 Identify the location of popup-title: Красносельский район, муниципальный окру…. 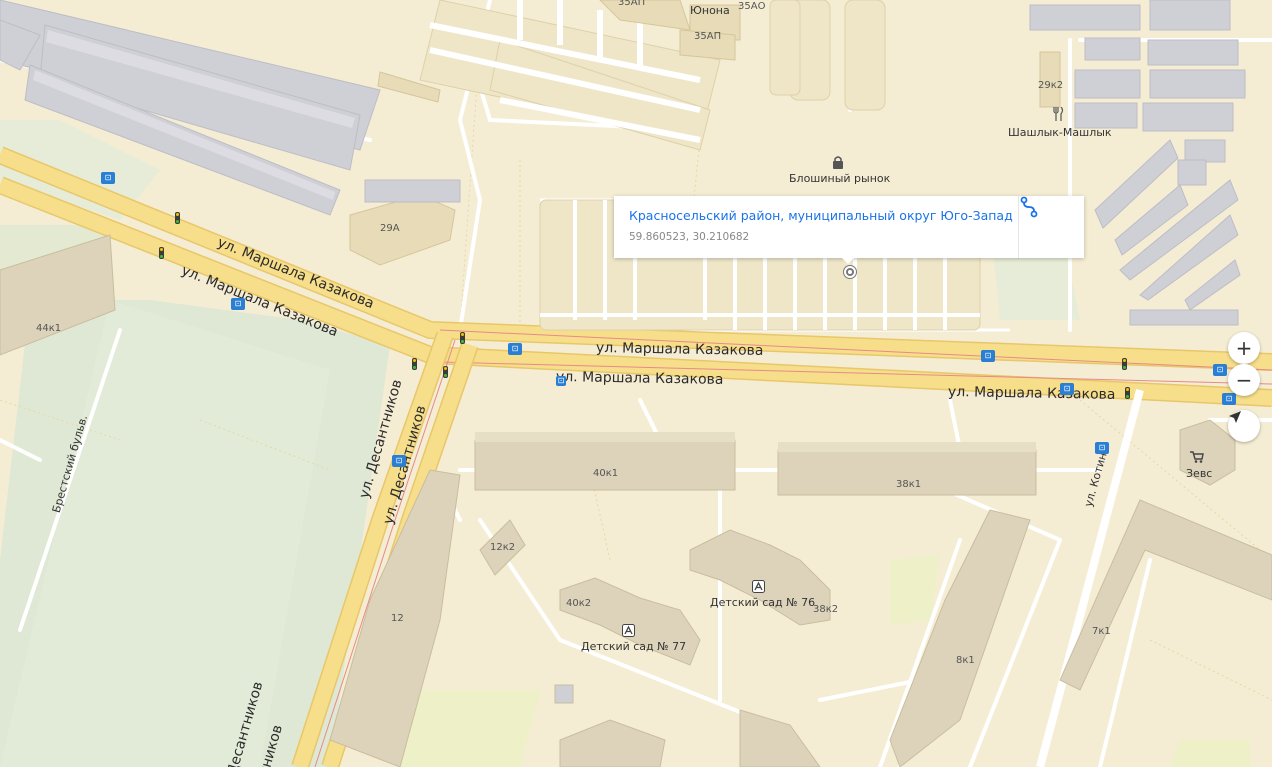
(821, 215).